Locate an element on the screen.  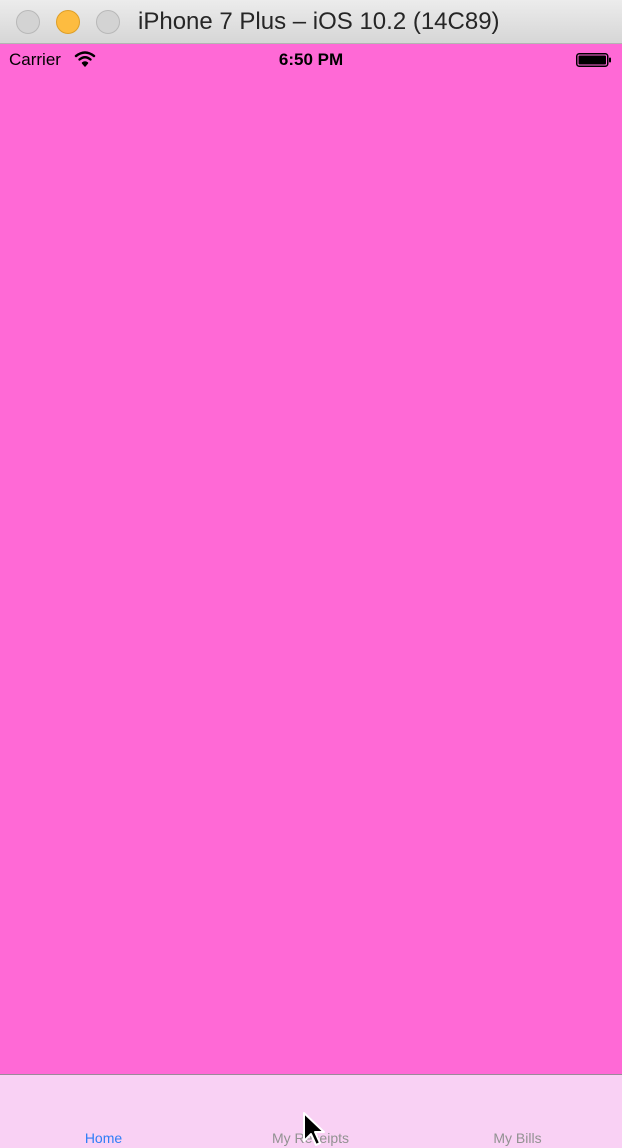
status-time: 6:50 PM is located at coordinates (311, 59).